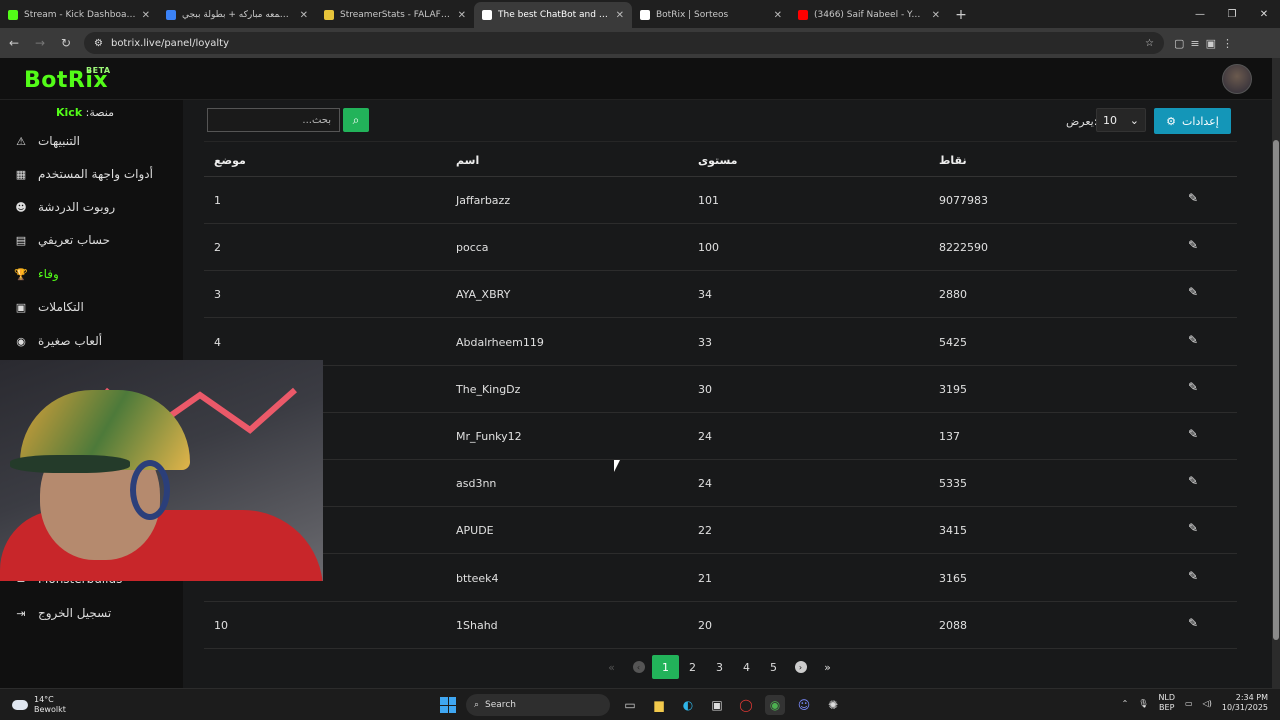 This screenshot has width=1280, height=720. What do you see at coordinates (711, 15) in the screenshot?
I see `browser-tab: BotRix | Sorteos ✕` at bounding box center [711, 15].